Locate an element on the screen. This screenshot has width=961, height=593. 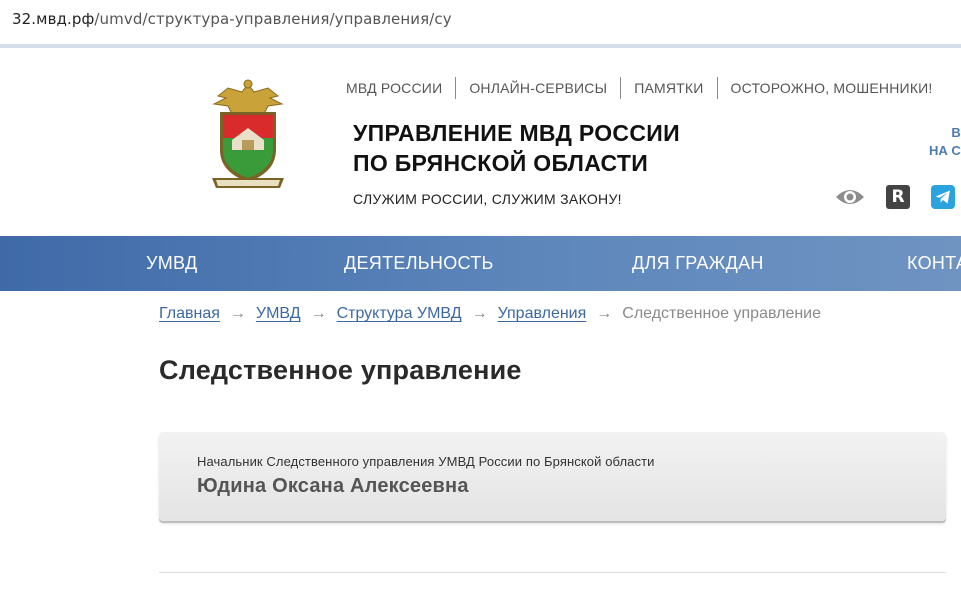
url-host: 32.мвд.рф is located at coordinates (53, 19).